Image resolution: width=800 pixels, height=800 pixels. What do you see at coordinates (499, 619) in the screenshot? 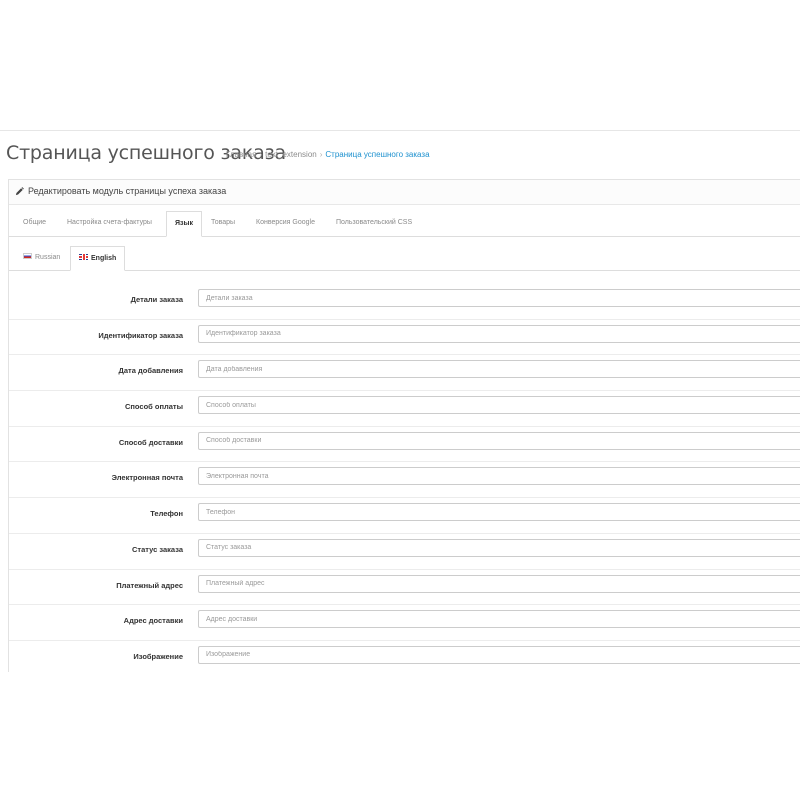
I see `shipping-address-input` at bounding box center [499, 619].